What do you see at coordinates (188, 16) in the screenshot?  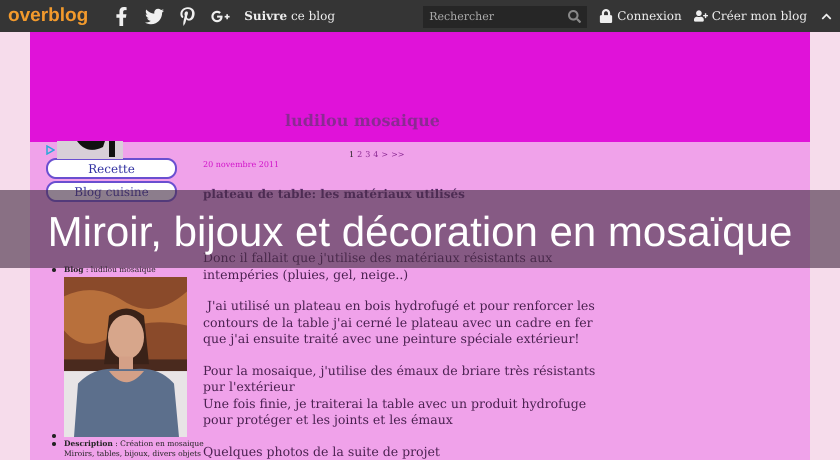 I see `pinterest-icon` at bounding box center [188, 16].